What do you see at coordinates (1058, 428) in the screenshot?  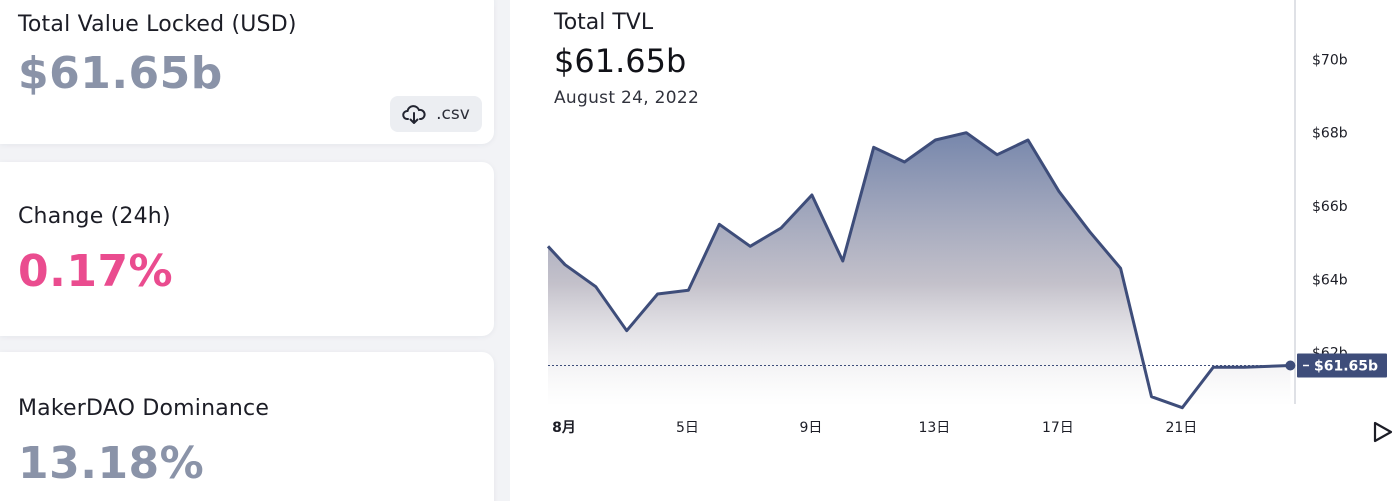 I see `x-tick-label: 17日` at bounding box center [1058, 428].